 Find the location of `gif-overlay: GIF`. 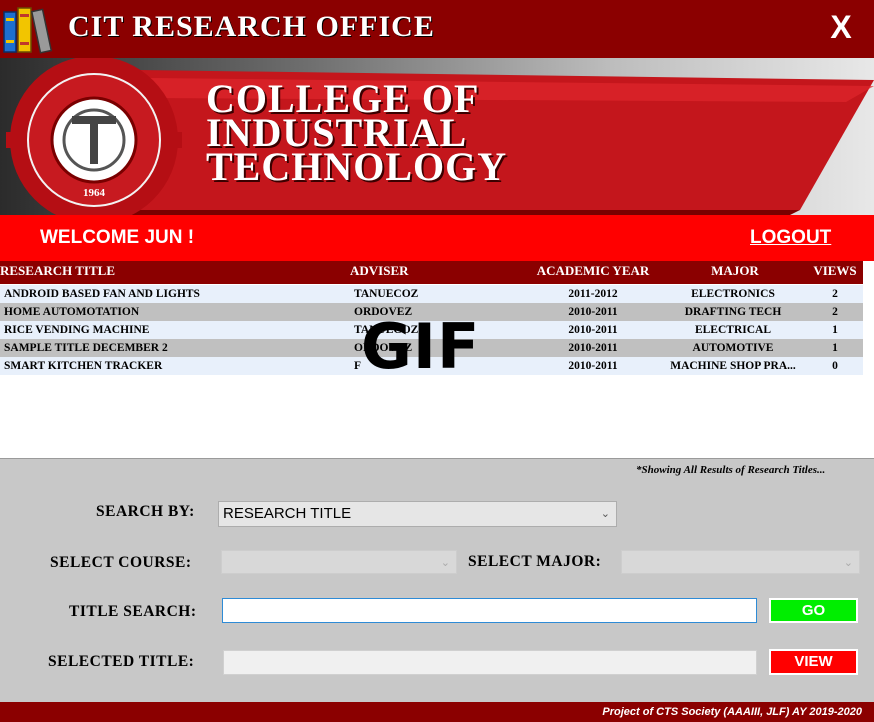

gif-overlay: GIF is located at coordinates (421, 346).